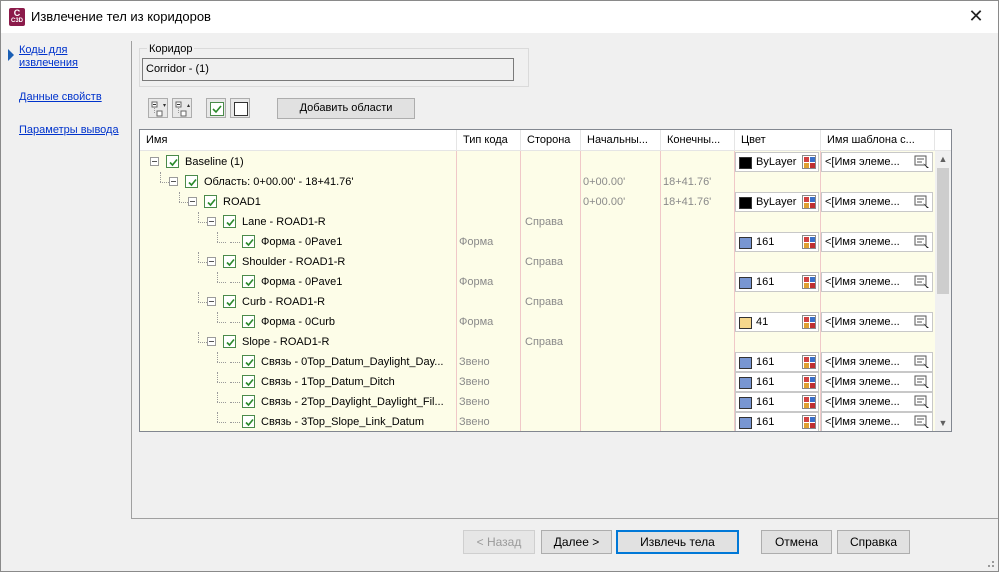 This screenshot has width=999, height=572. I want to click on scroll-down-icon: ▼, so click(943, 423).